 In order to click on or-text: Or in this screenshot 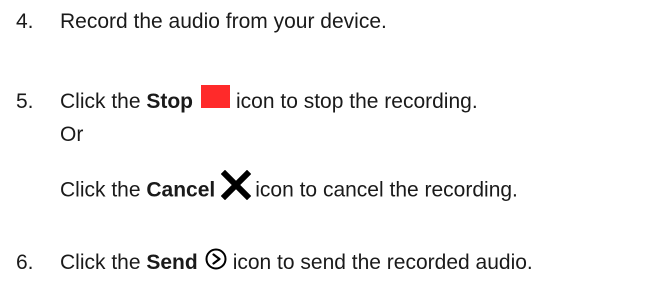, I will do `click(72, 134)`.